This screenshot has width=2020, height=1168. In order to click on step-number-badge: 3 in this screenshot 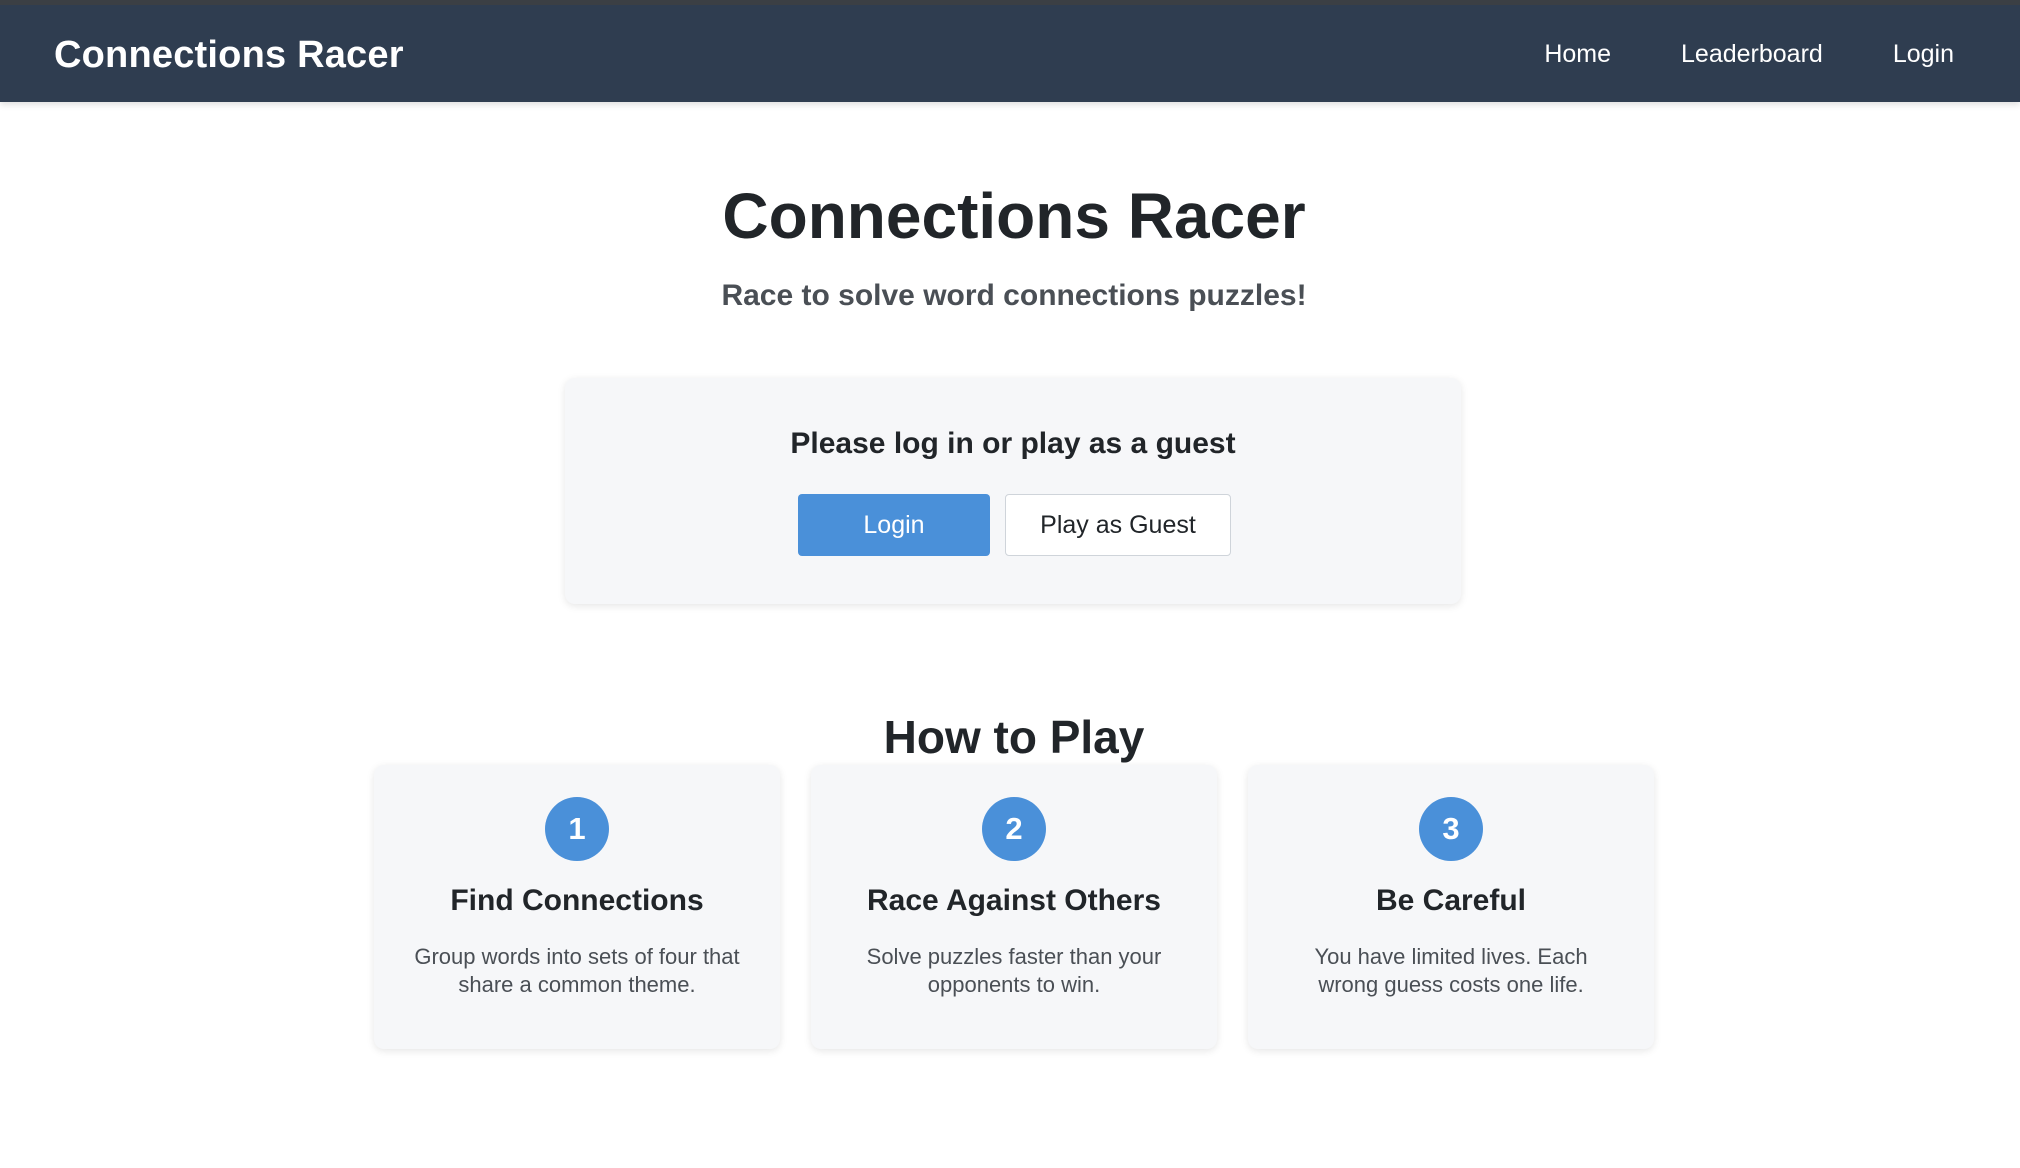, I will do `click(1451, 829)`.